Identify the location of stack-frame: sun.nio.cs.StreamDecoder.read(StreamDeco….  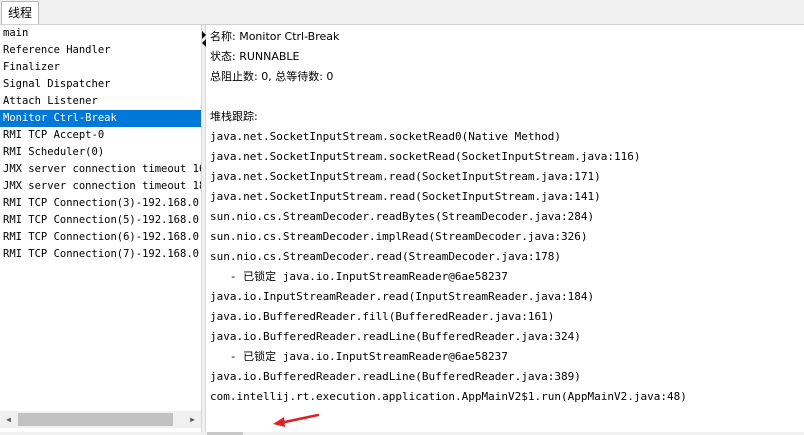
(385, 256).